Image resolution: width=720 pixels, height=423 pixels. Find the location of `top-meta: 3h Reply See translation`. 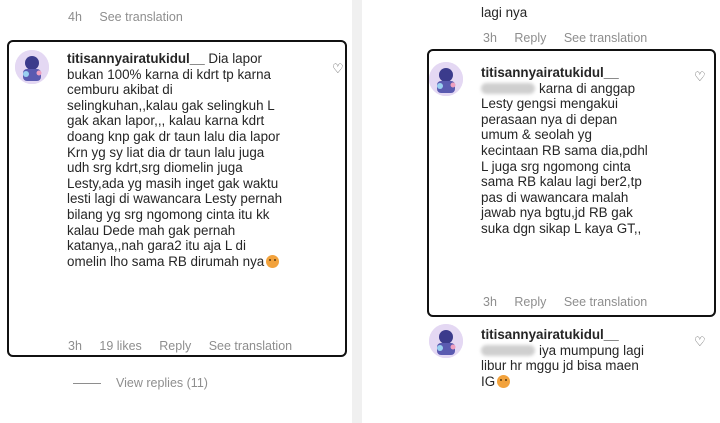

top-meta: 3h Reply See translation is located at coordinates (565, 38).